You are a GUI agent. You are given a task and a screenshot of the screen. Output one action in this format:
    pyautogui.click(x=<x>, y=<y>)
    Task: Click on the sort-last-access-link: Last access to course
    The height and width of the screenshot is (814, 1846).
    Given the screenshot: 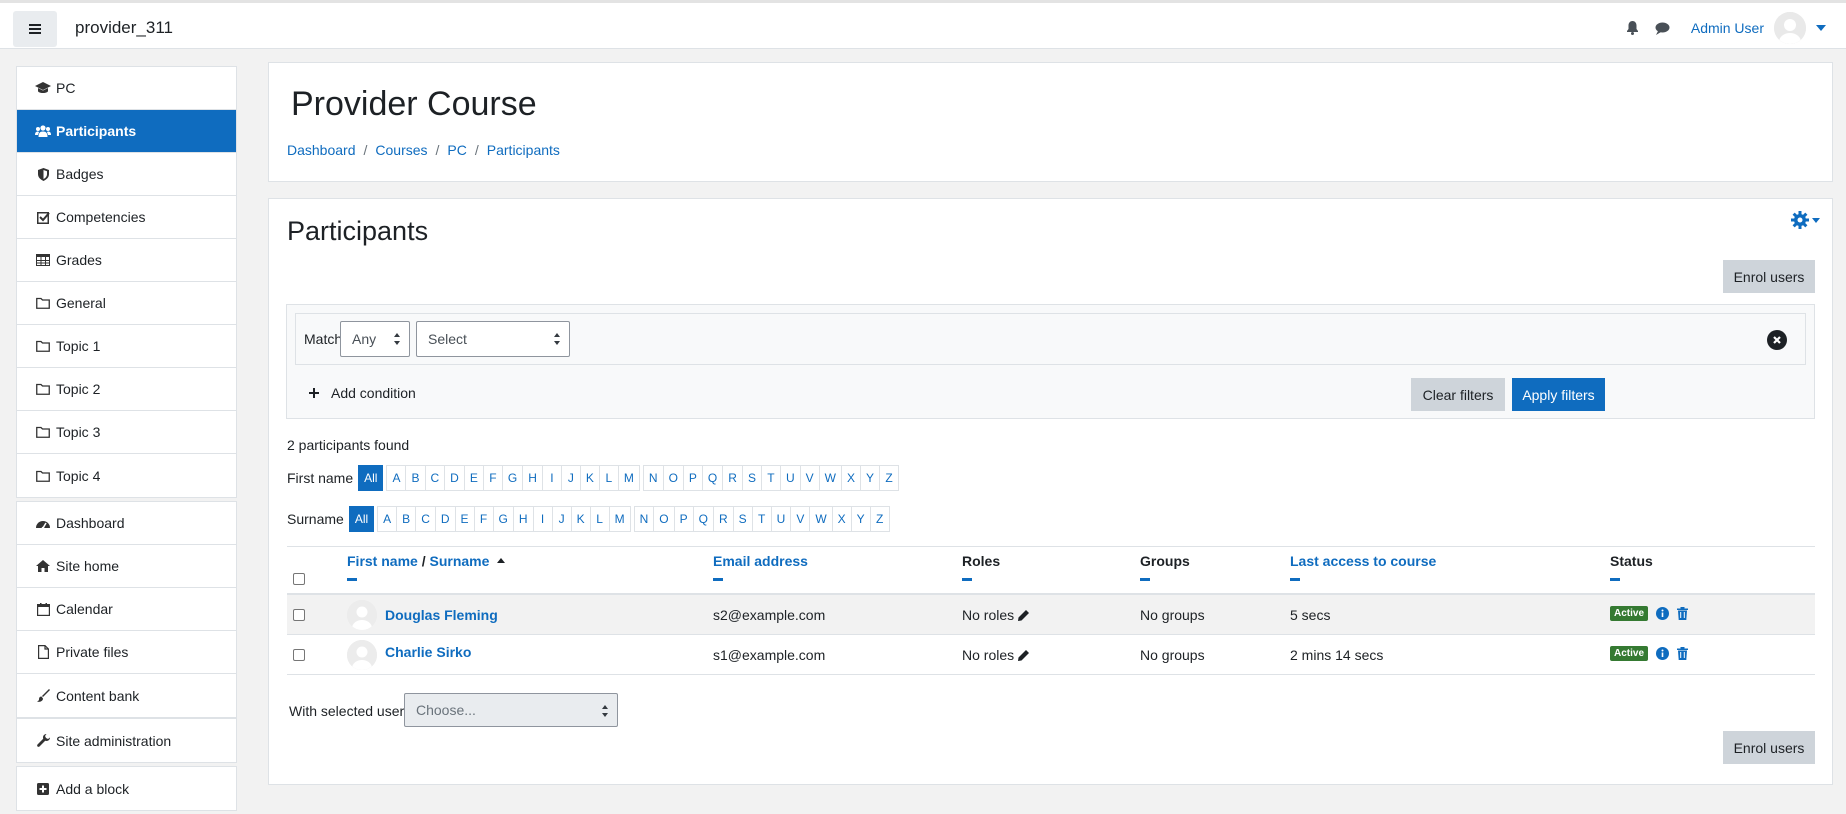 What is the action you would take?
    pyautogui.click(x=1363, y=561)
    